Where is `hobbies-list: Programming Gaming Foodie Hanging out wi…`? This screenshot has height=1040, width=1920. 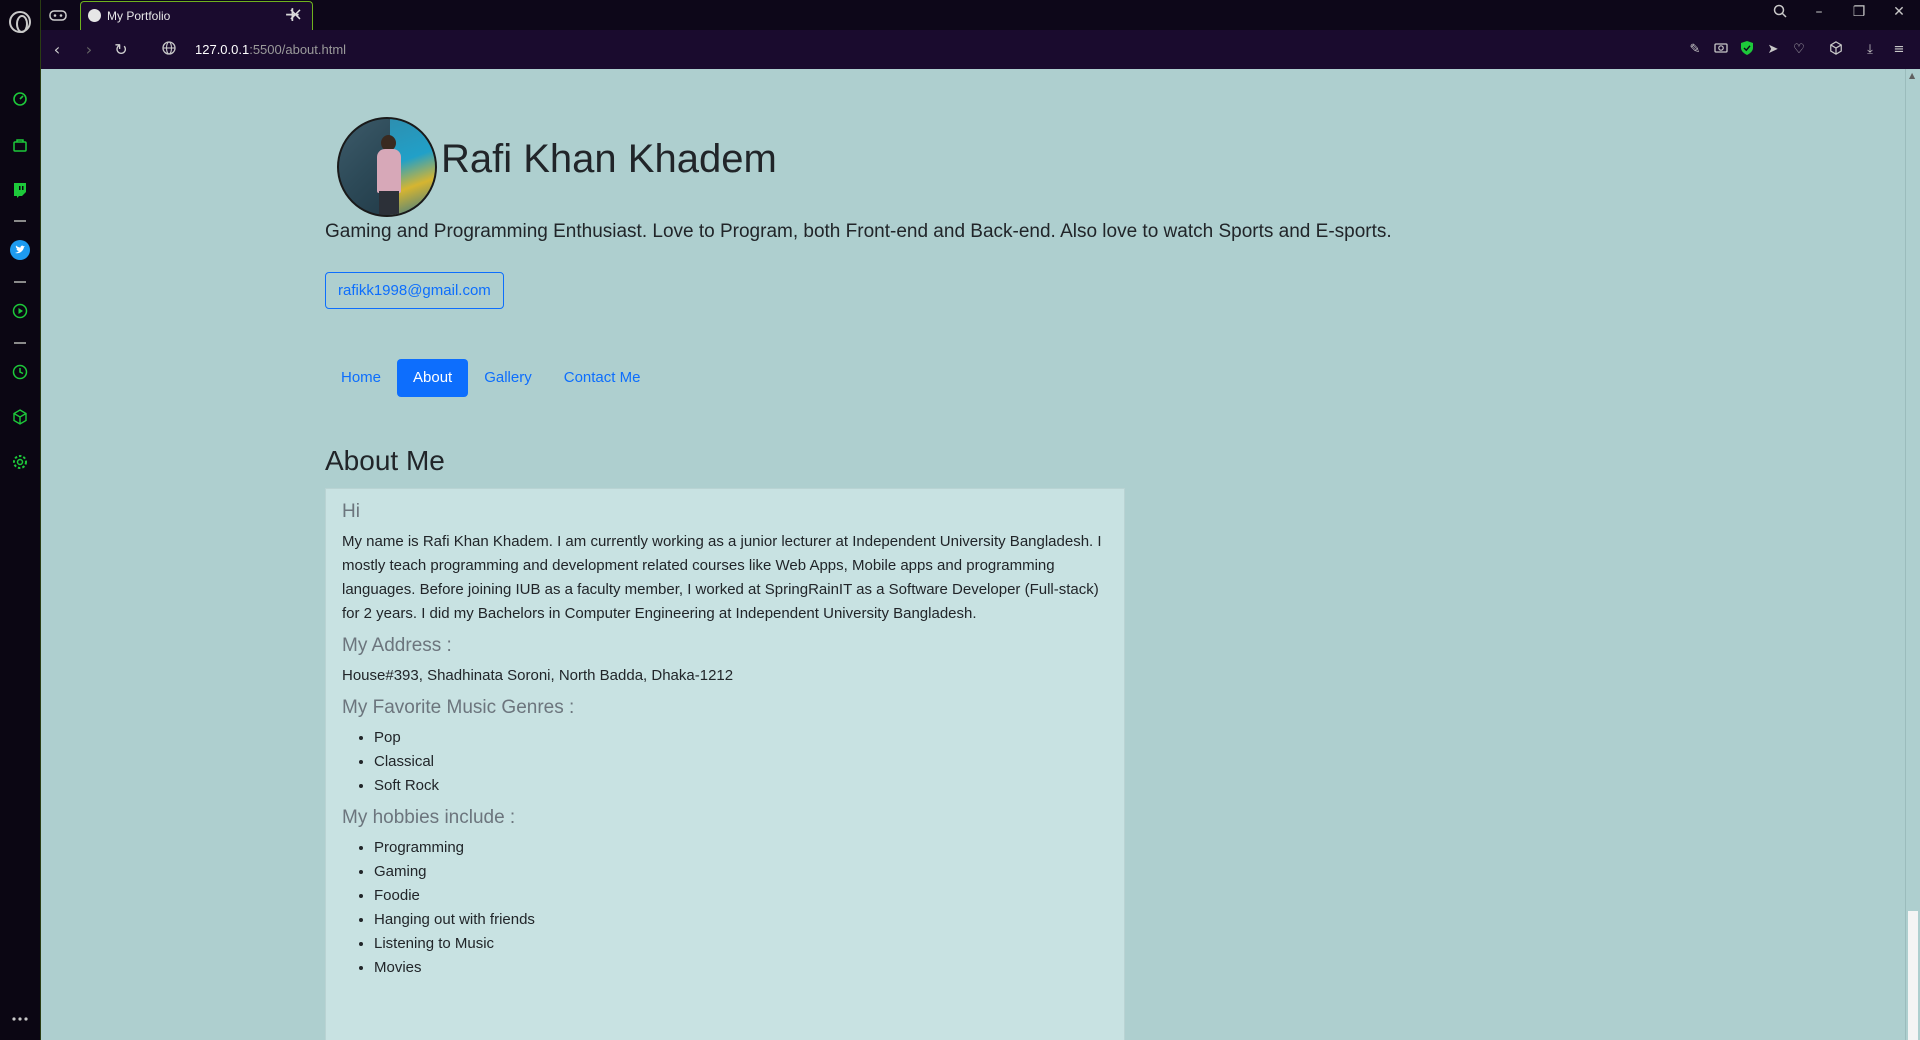 hobbies-list: Programming Gaming Foodie Hanging out wi… is located at coordinates (741, 908).